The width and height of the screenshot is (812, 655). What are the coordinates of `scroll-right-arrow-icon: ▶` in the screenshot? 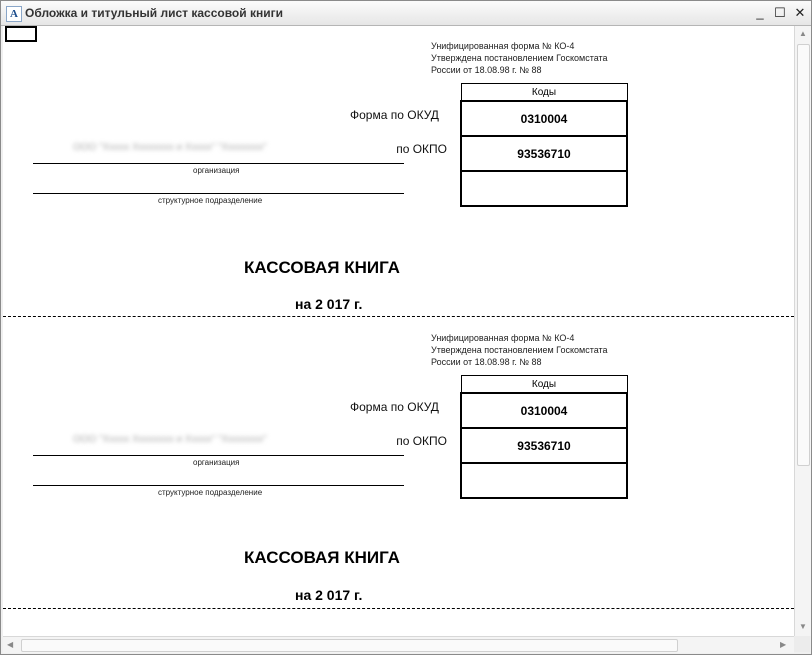 It's located at (783, 644).